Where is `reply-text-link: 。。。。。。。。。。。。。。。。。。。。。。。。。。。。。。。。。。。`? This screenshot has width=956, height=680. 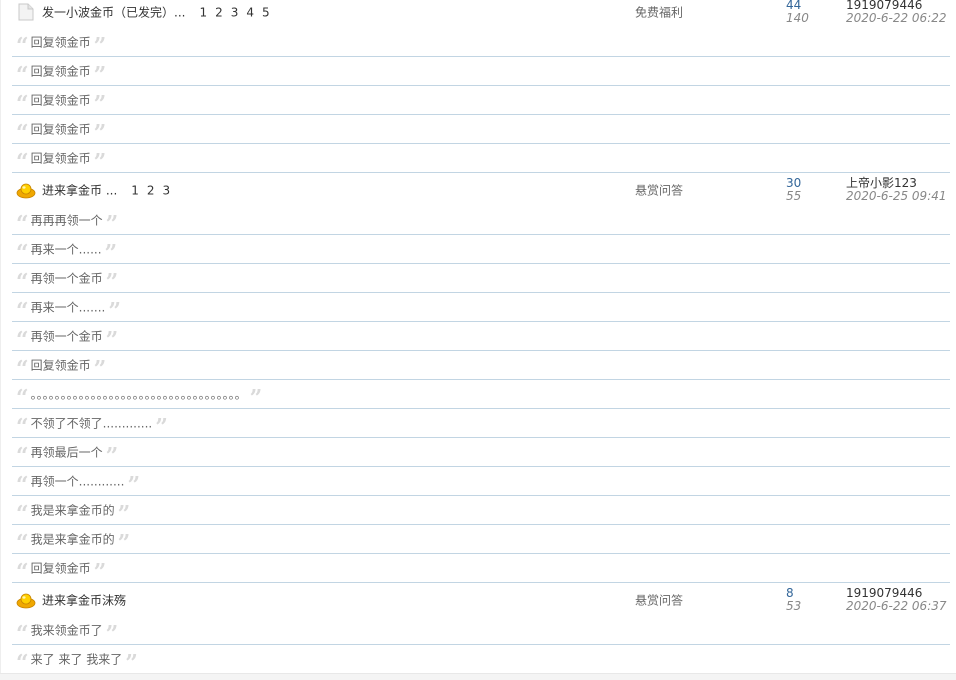 reply-text-link: 。。。。。。。。。。。。。。。。。。。。。。。。。。。。。。。。。。。 is located at coordinates (139, 394).